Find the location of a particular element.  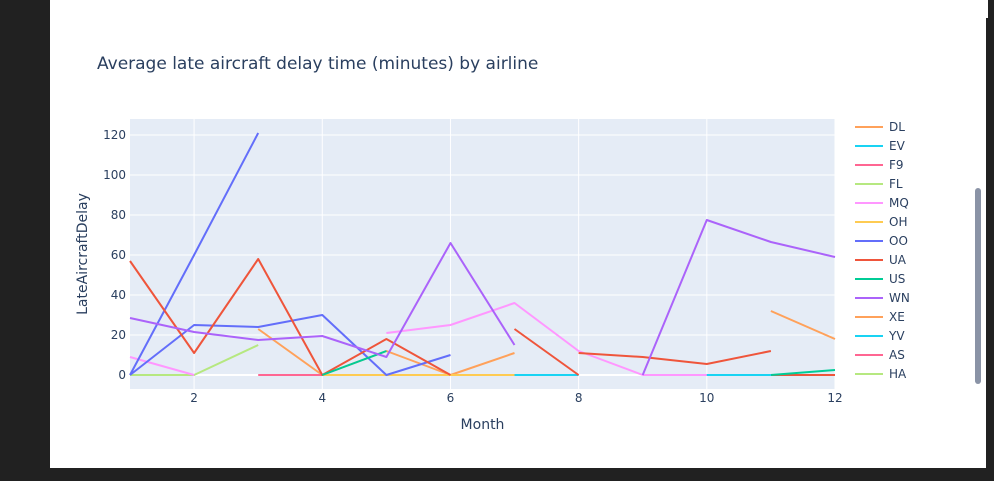

x-tick-label: 12 is located at coordinates (834, 398).